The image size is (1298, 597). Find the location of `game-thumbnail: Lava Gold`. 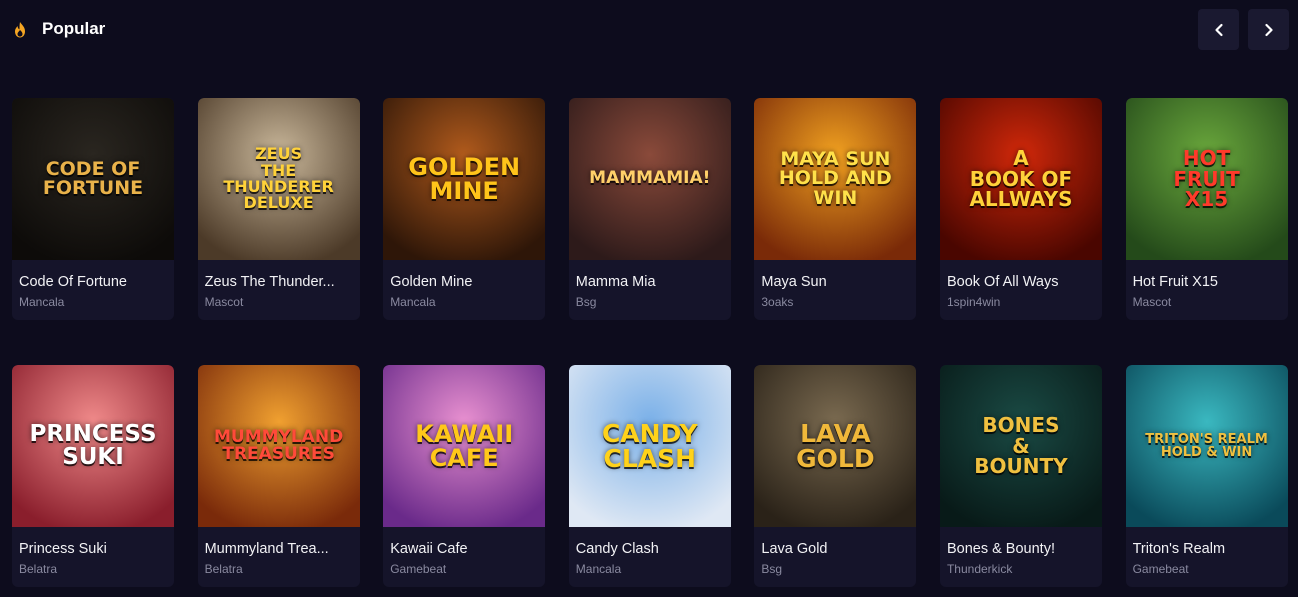

game-thumbnail: Lava Gold is located at coordinates (835, 446).